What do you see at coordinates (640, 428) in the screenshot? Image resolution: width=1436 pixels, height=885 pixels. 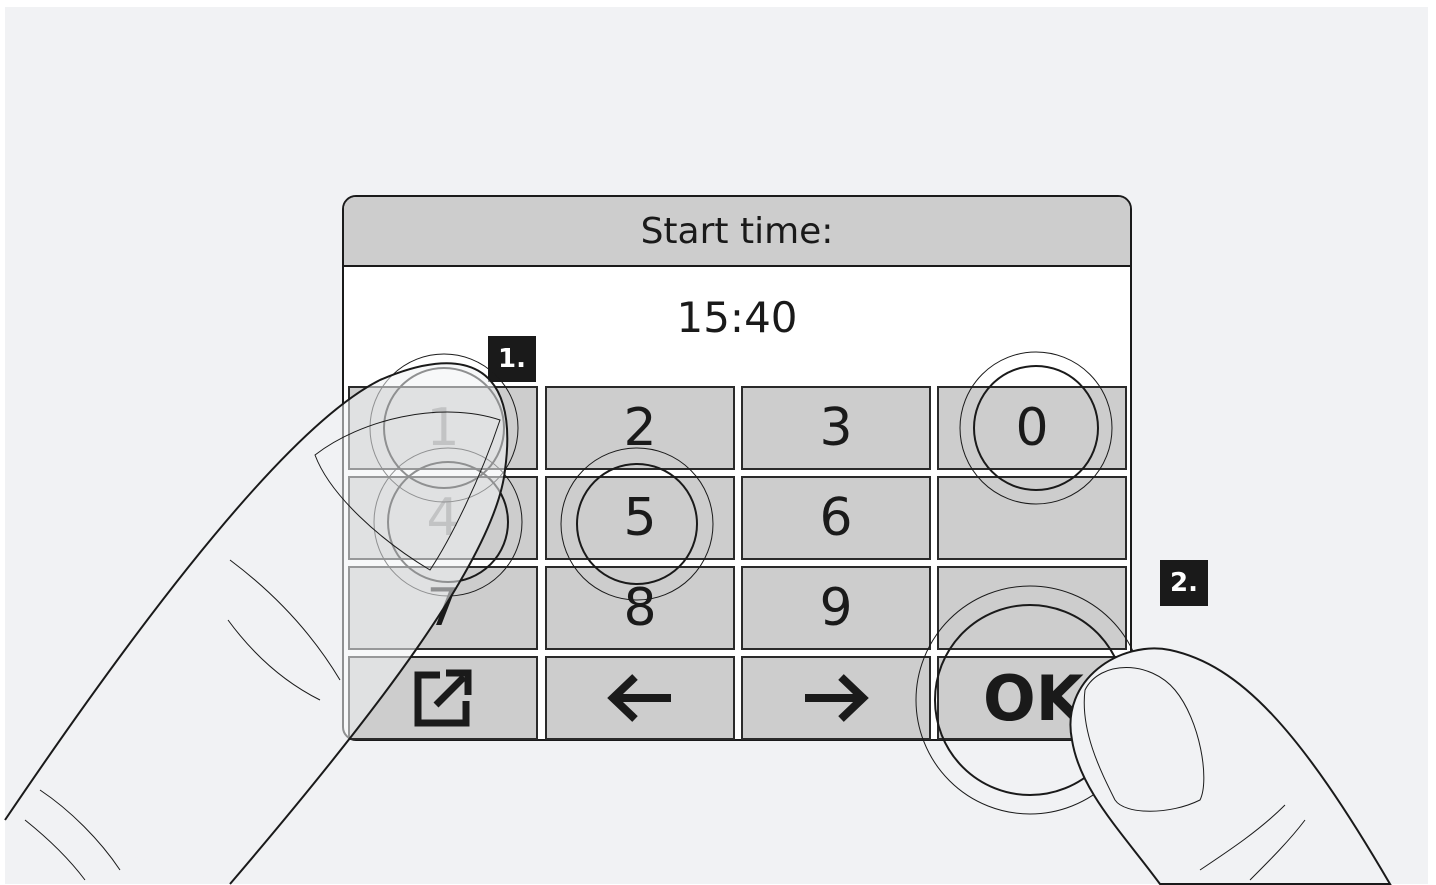 I see `key-2: 2` at bounding box center [640, 428].